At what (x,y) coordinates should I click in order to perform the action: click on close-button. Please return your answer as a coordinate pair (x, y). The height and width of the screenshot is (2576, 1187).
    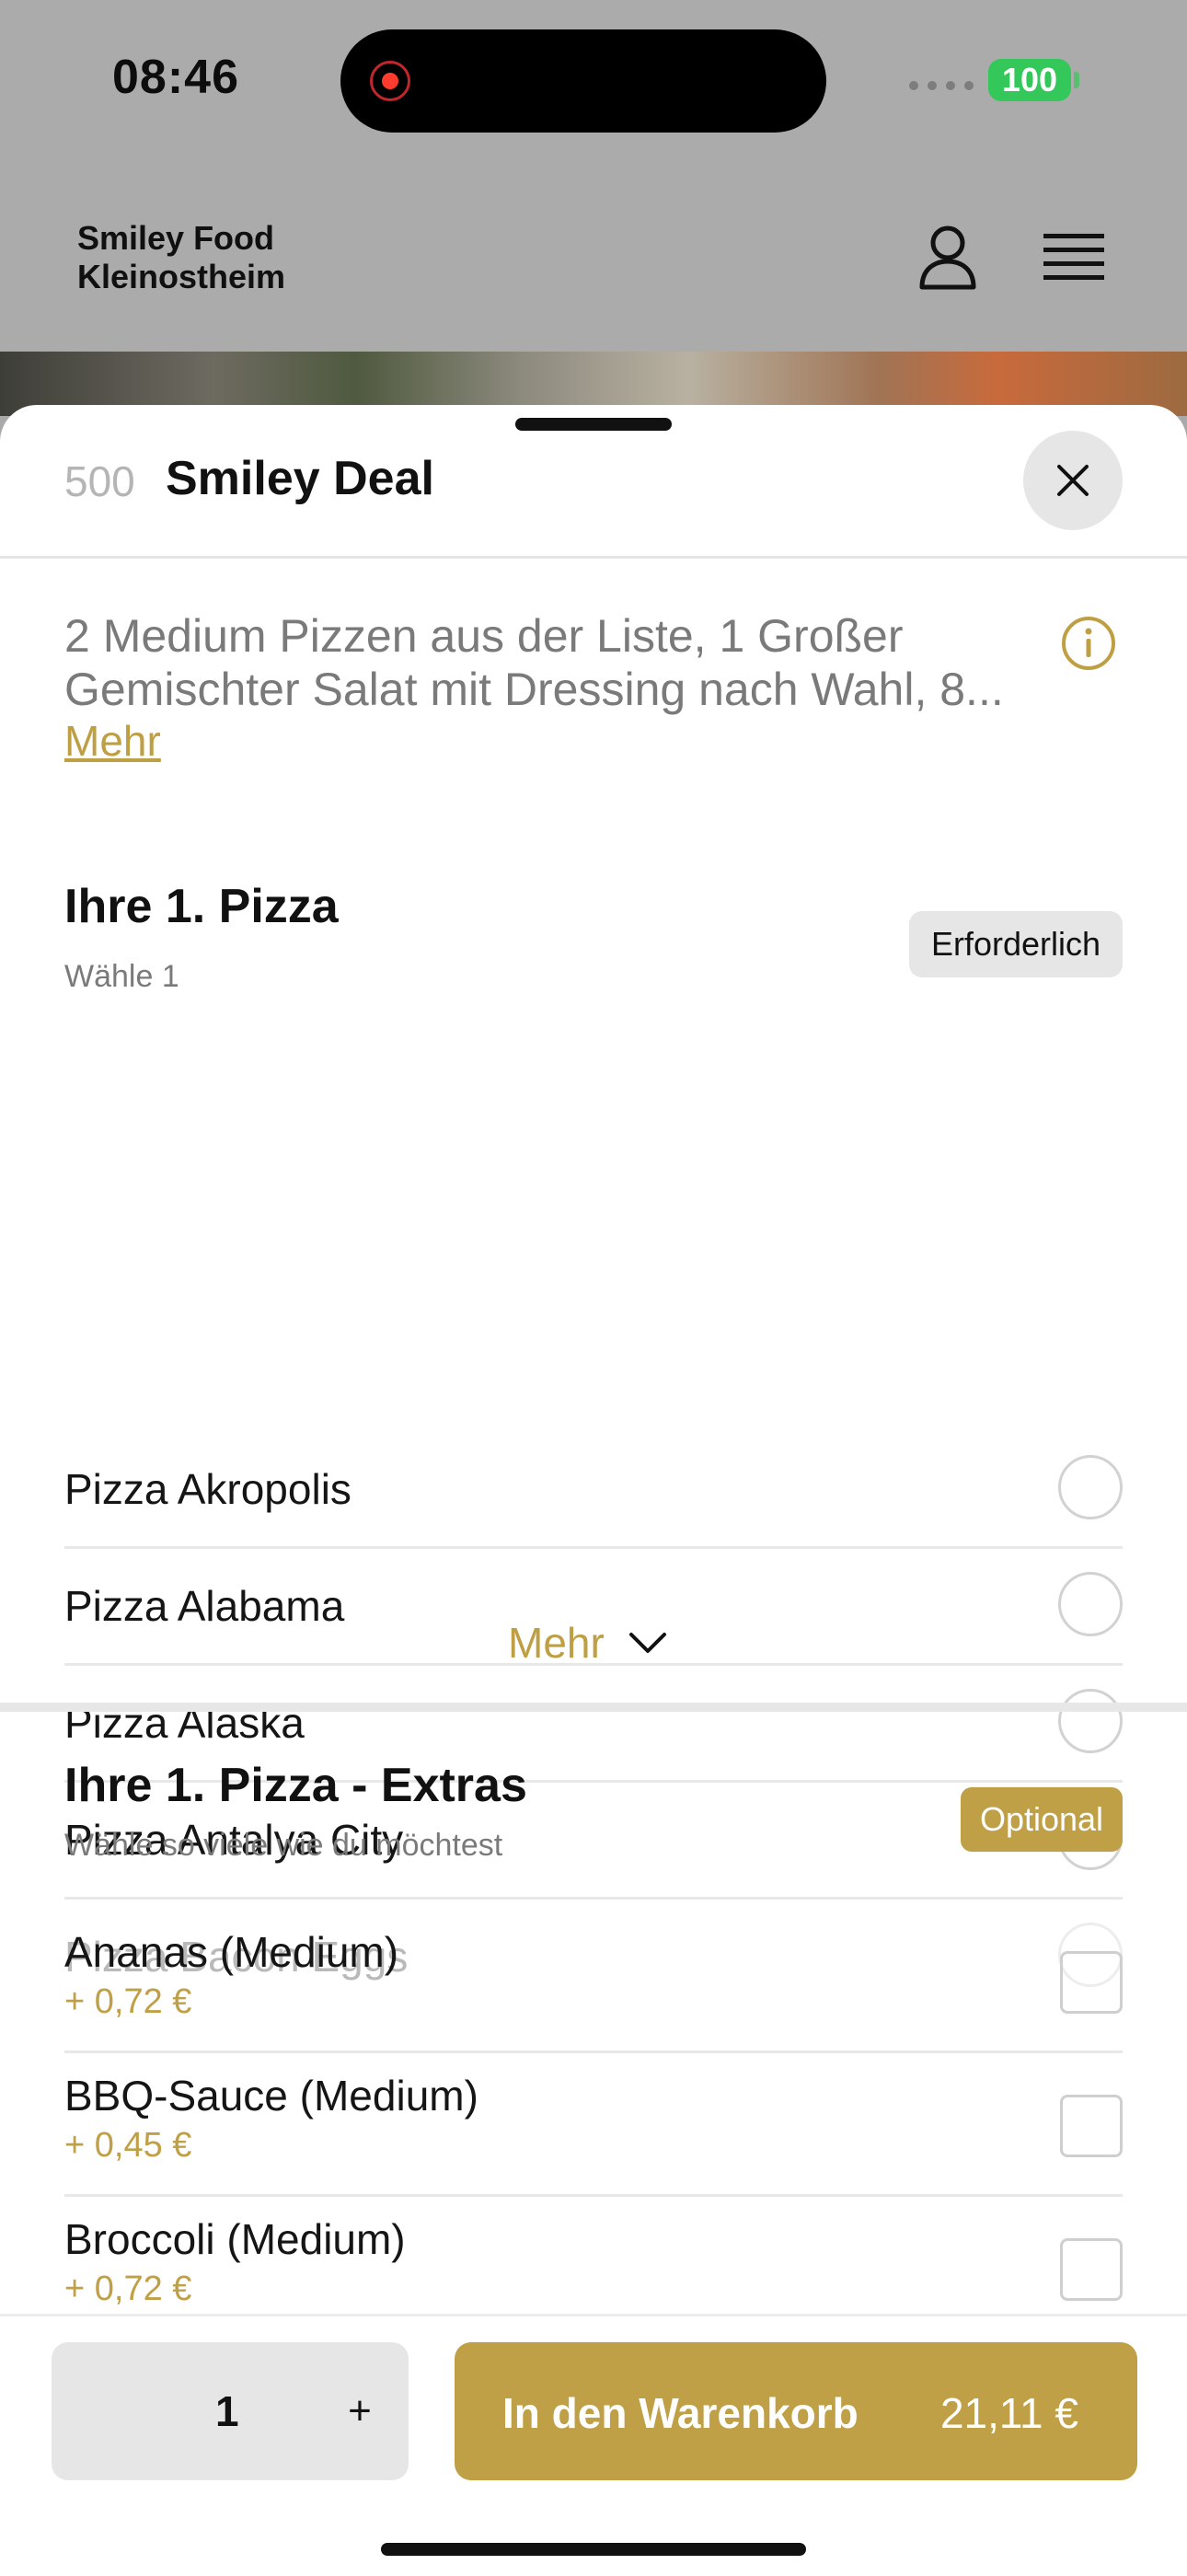
    Looking at the image, I should click on (1073, 481).